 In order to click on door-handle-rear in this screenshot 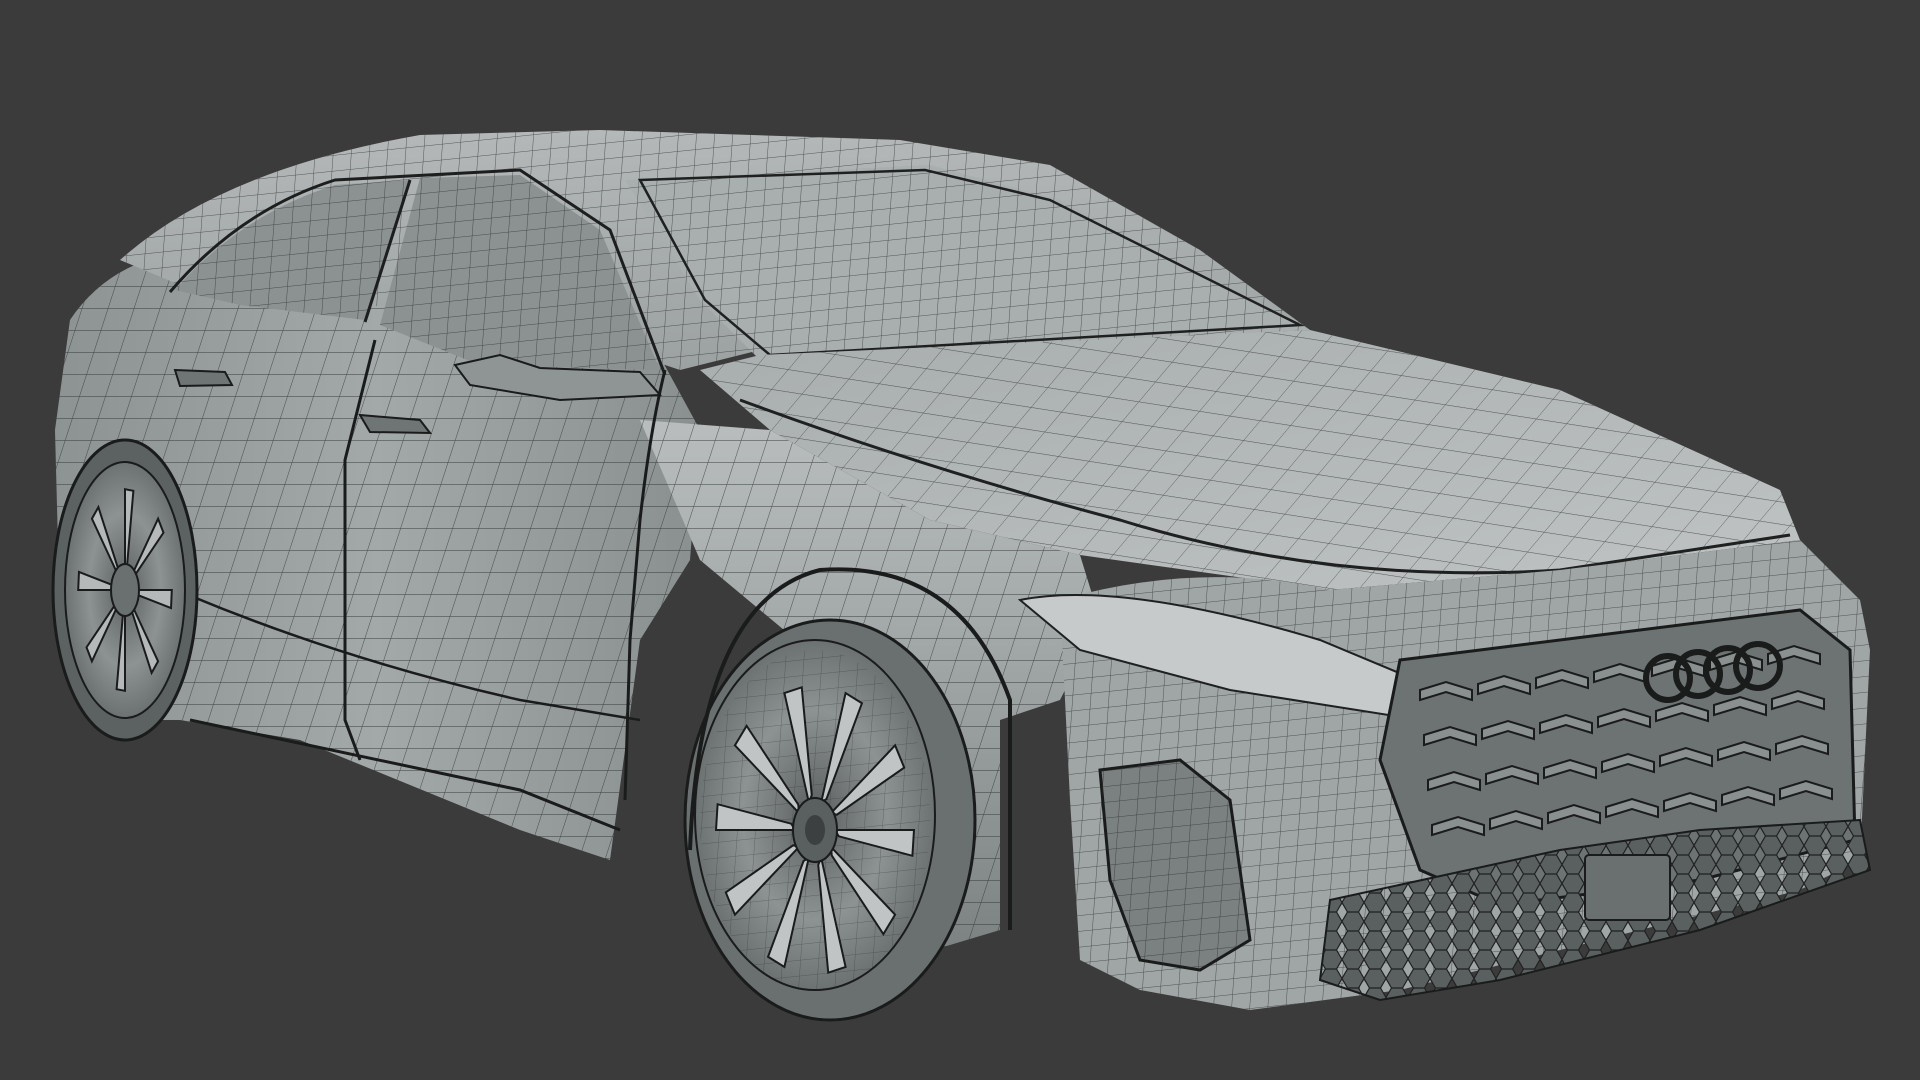, I will do `click(203, 378)`.